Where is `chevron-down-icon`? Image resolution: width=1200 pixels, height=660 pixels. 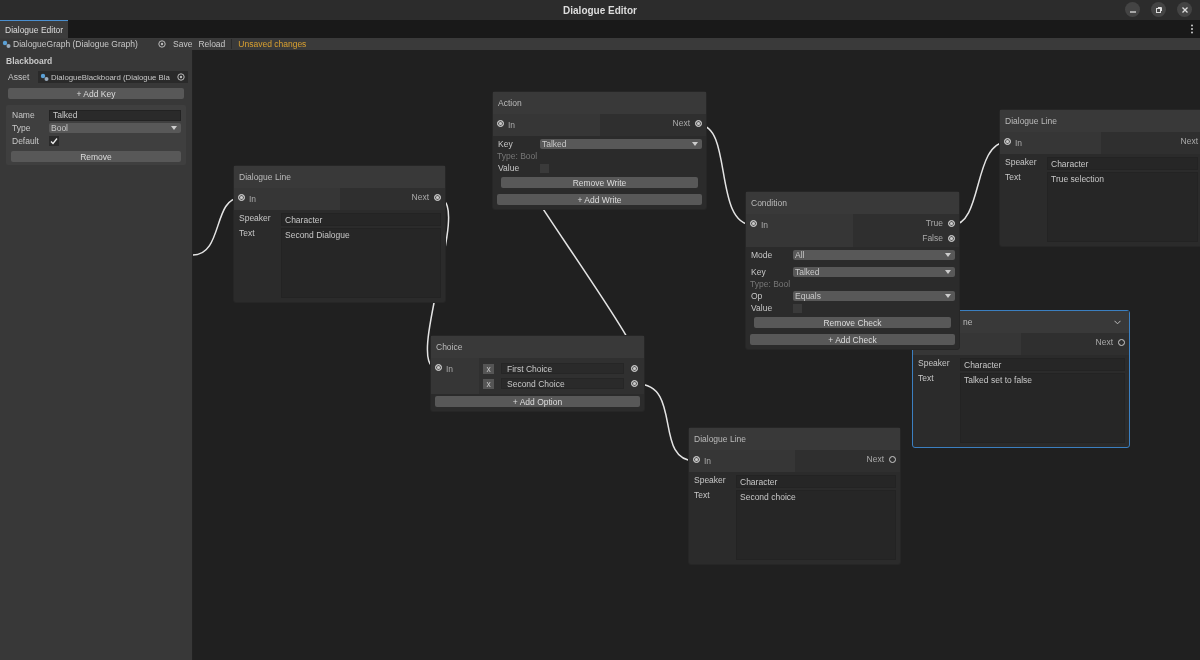 chevron-down-icon is located at coordinates (1117, 322).